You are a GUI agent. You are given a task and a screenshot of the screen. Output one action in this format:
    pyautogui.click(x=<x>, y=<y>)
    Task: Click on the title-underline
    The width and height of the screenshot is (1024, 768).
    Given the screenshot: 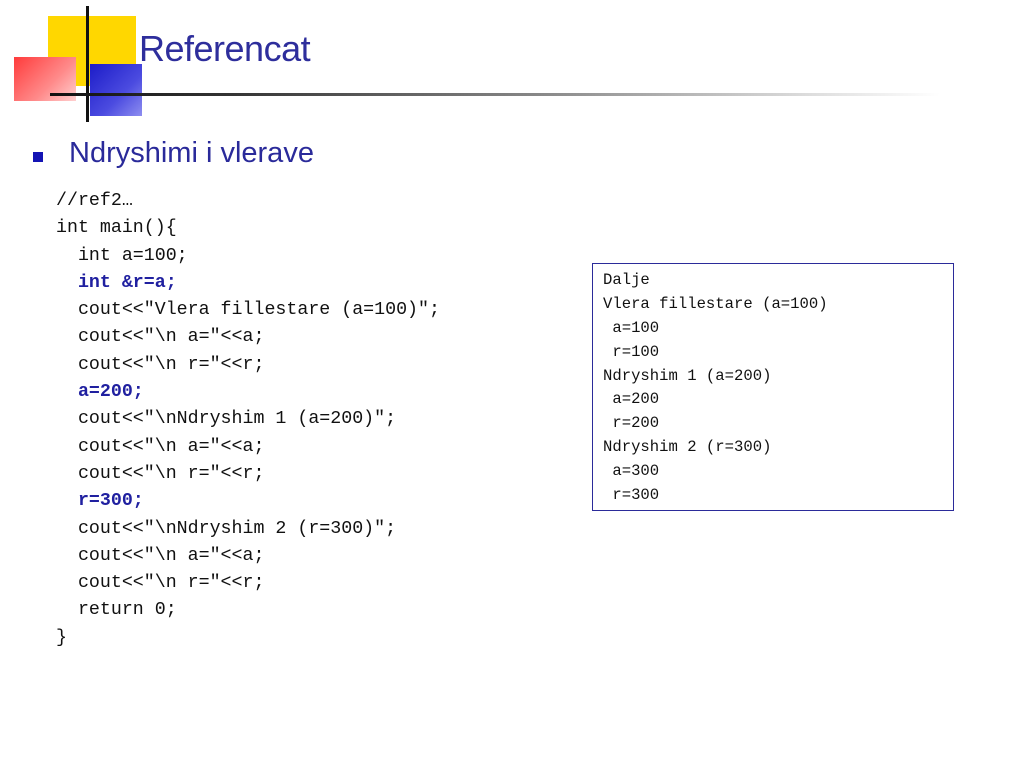 What is the action you would take?
    pyautogui.click(x=495, y=94)
    